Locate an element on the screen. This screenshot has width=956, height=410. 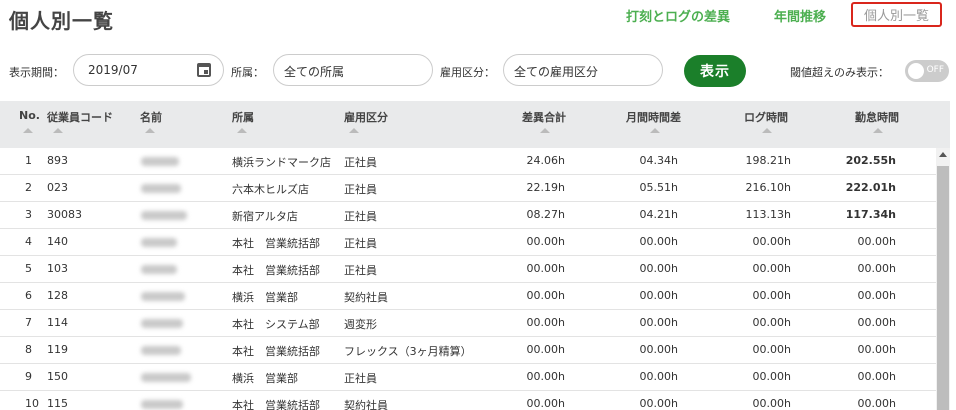
emp-type-select: 全ての雇用区分 is located at coordinates (583, 70).